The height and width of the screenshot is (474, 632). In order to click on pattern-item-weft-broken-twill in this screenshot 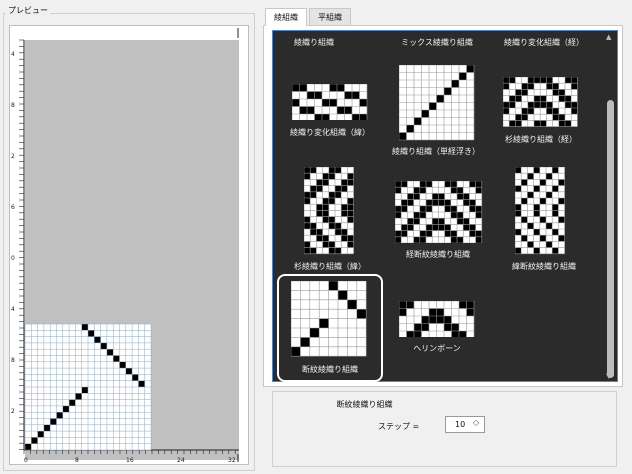, I will do `click(540, 211)`.